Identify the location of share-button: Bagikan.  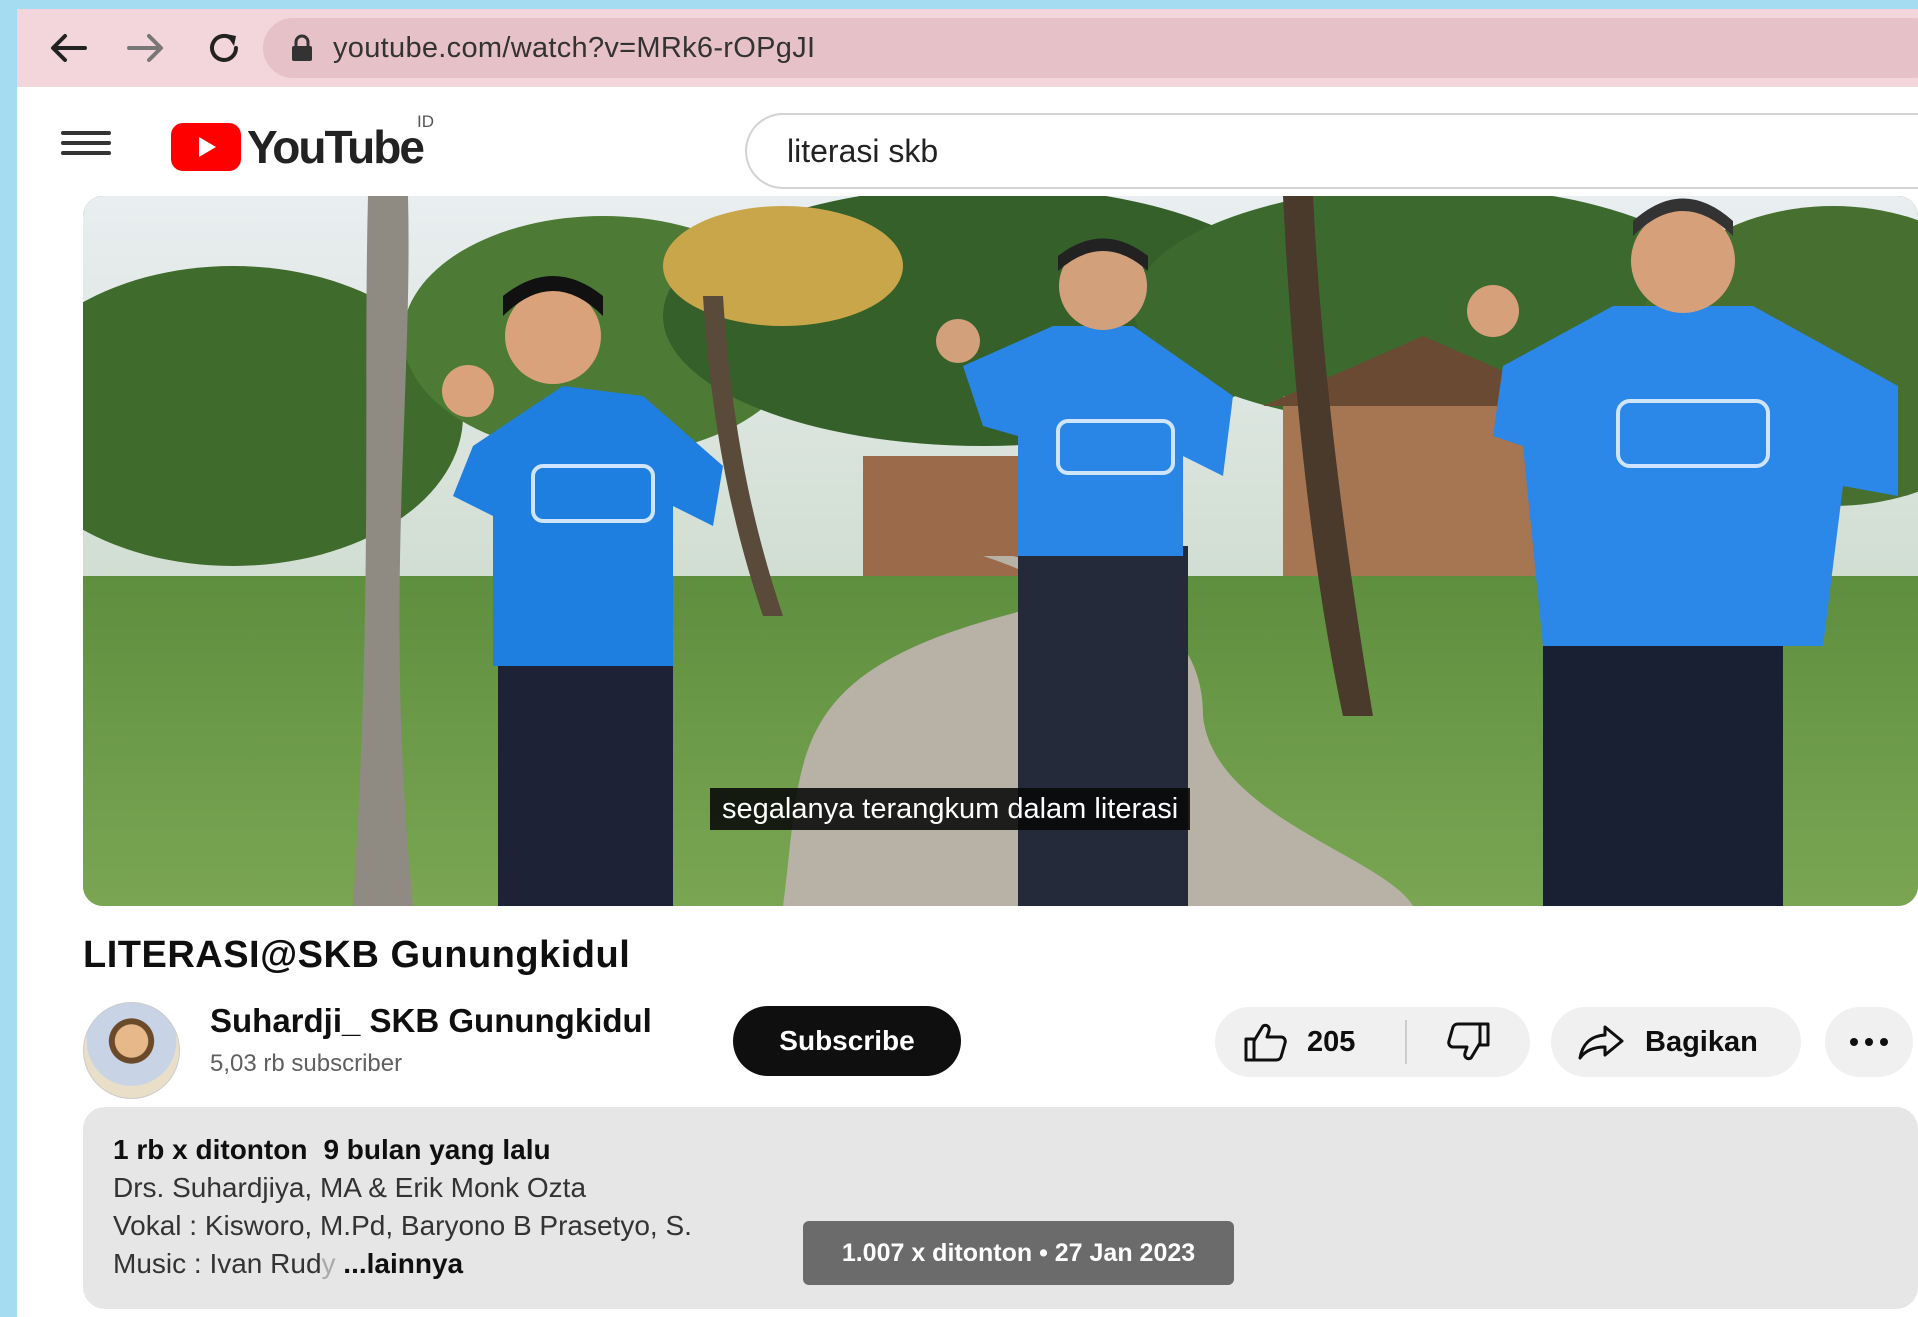
(1676, 1042).